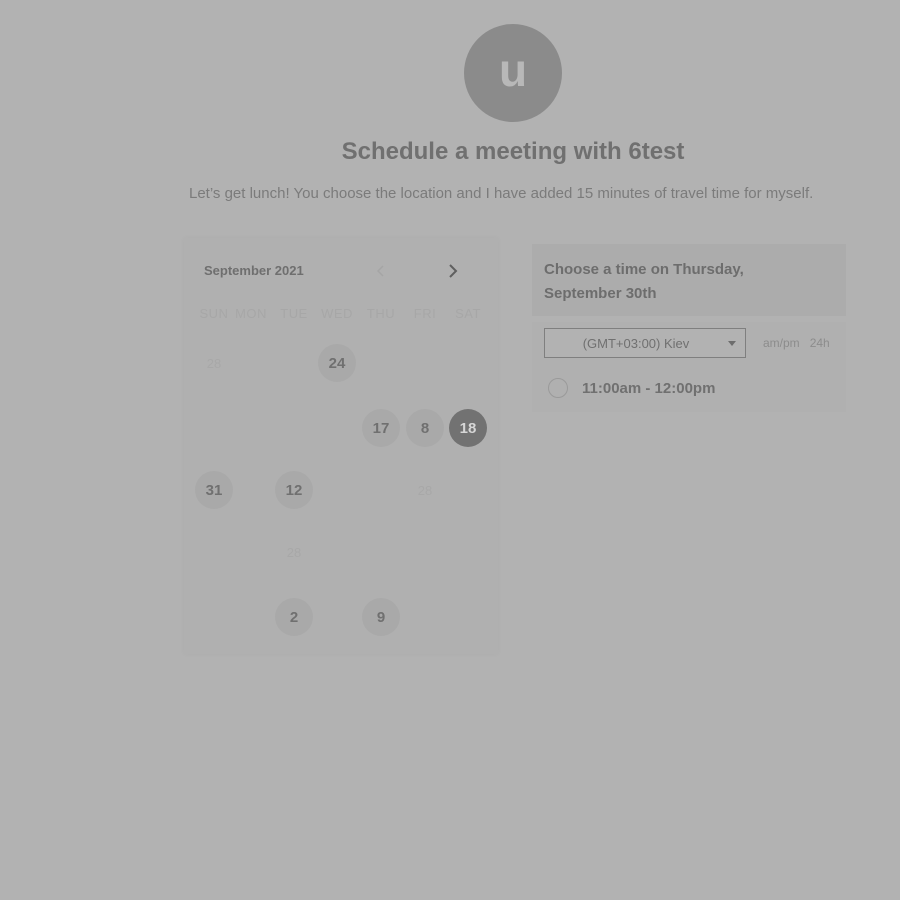 The image size is (900, 900). Describe the element at coordinates (732, 343) in the screenshot. I see `caret-down-icon` at that location.